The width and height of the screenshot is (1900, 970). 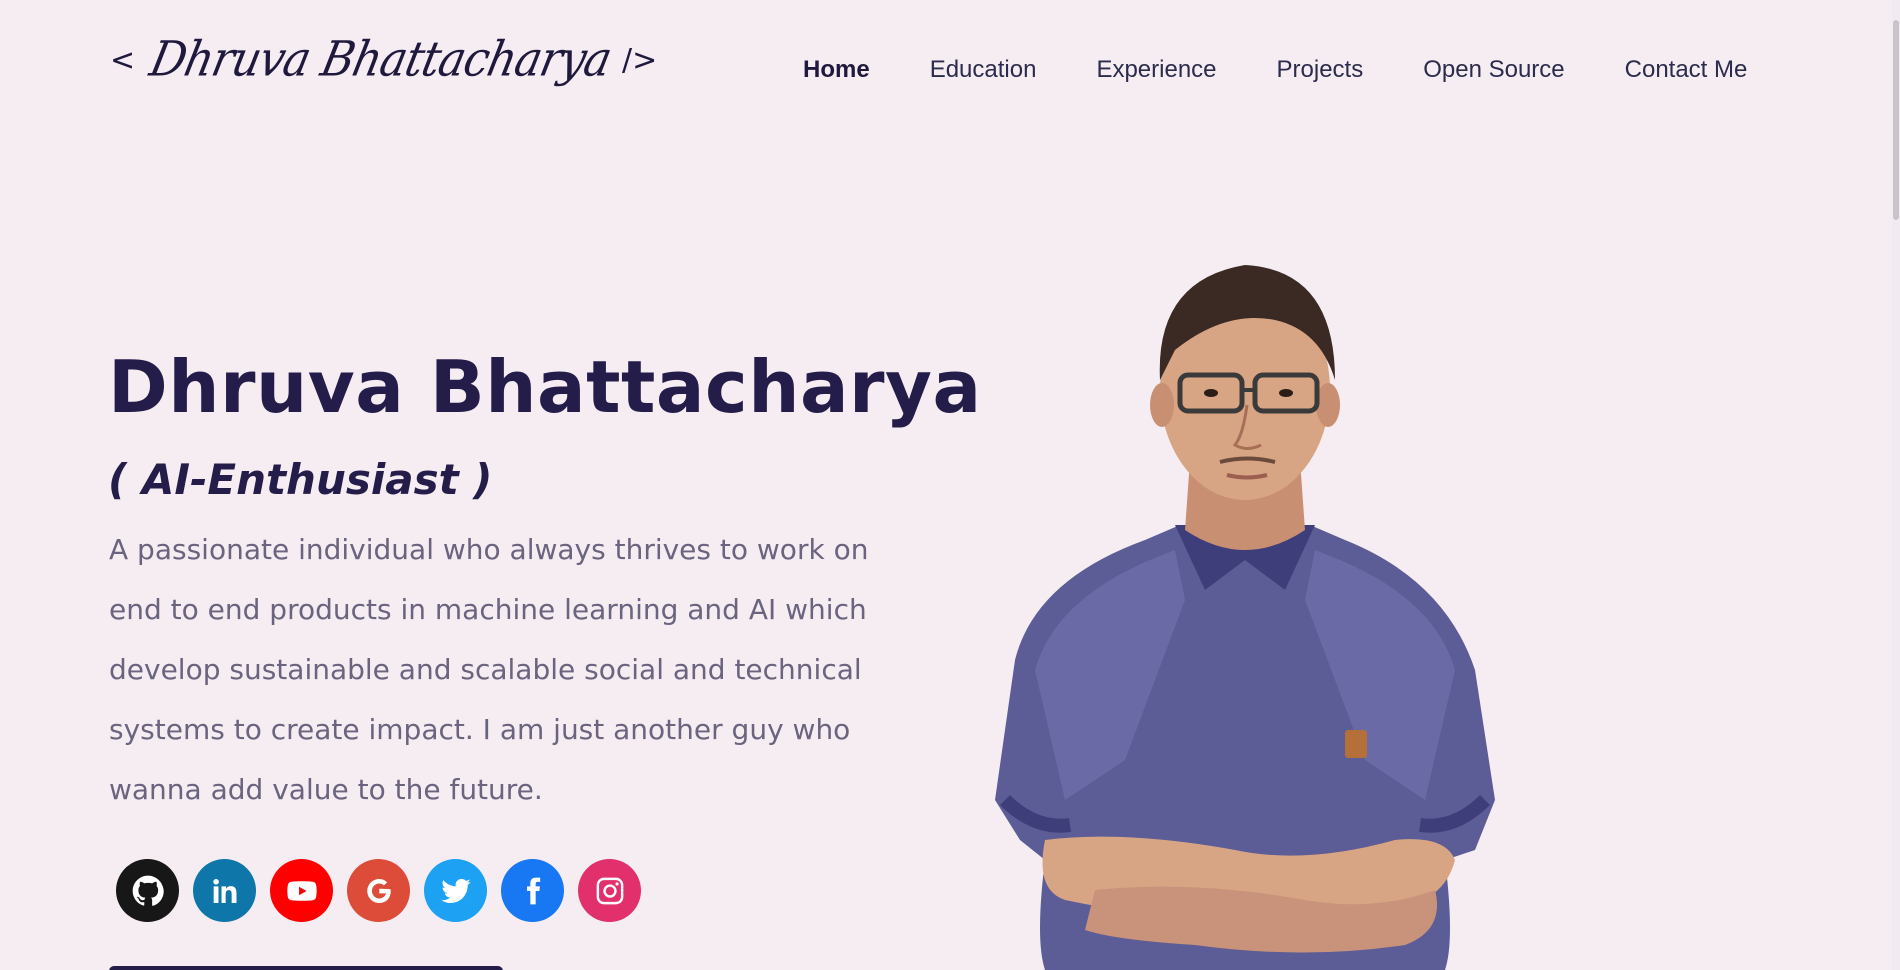 I want to click on linkedin-button, so click(x=224, y=890).